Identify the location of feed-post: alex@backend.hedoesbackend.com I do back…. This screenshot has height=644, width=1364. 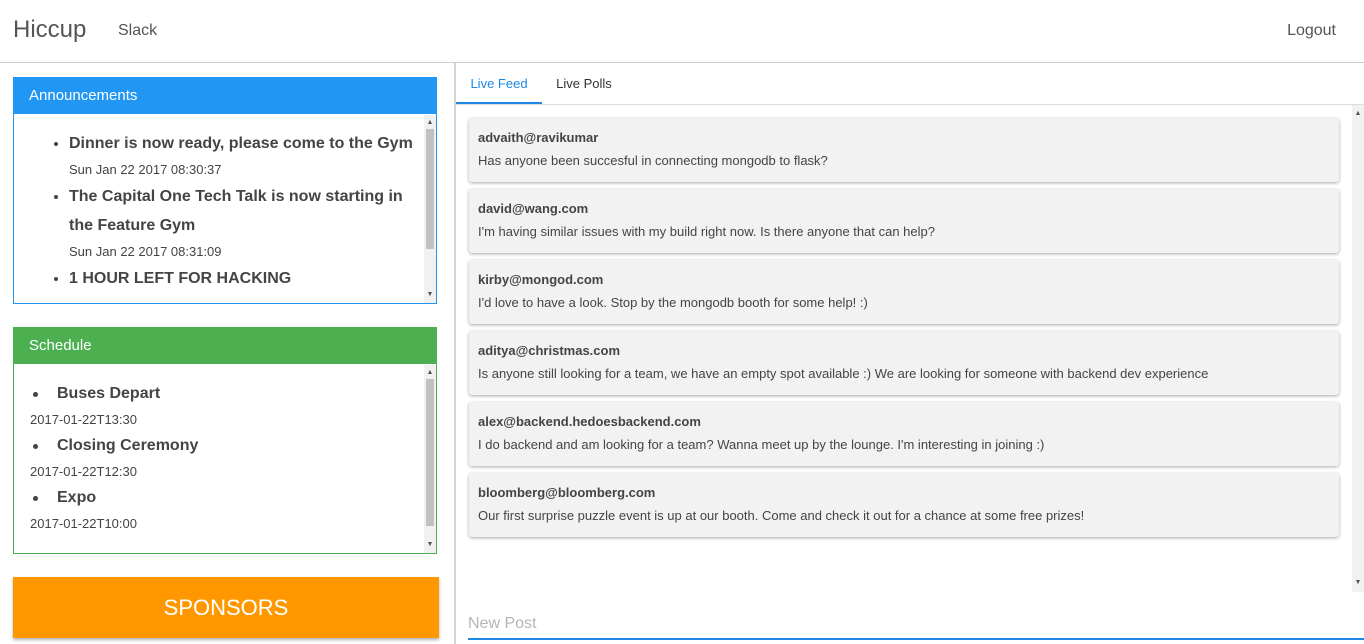
(904, 434).